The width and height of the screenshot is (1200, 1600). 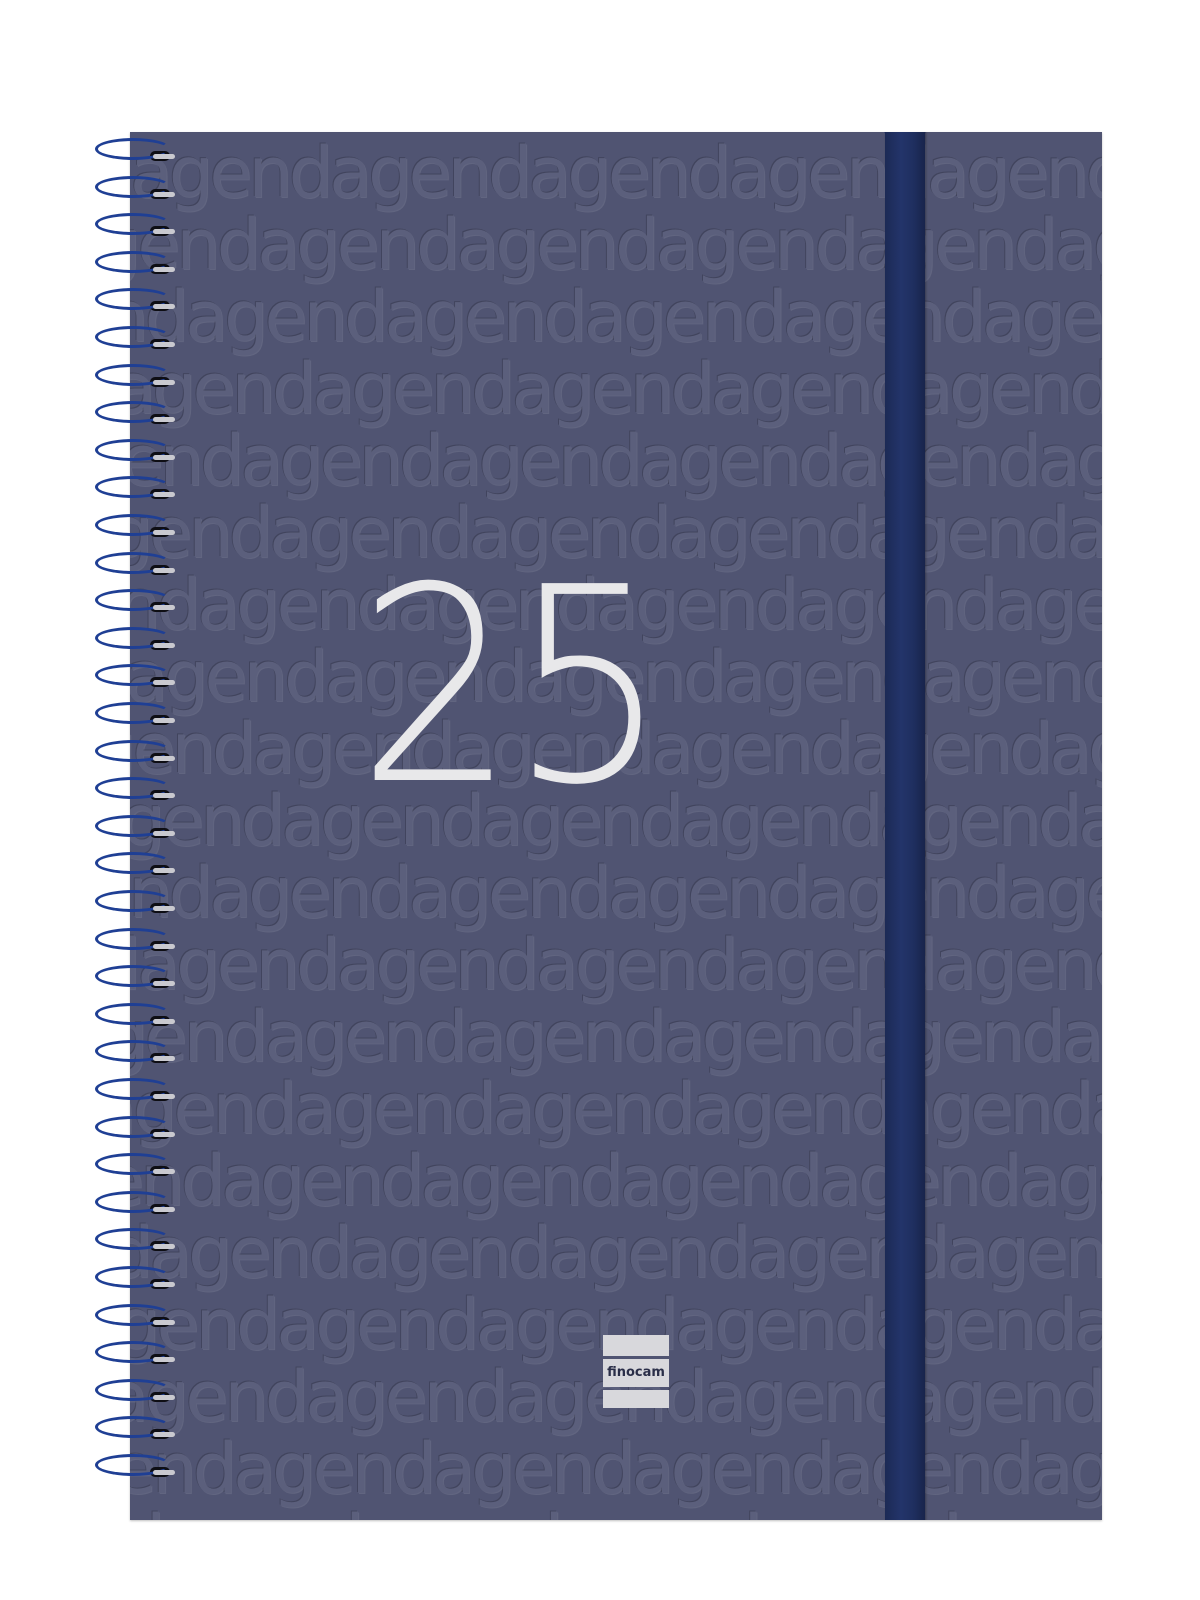 I want to click on finocam-logo: finocam, so click(x=636, y=1371).